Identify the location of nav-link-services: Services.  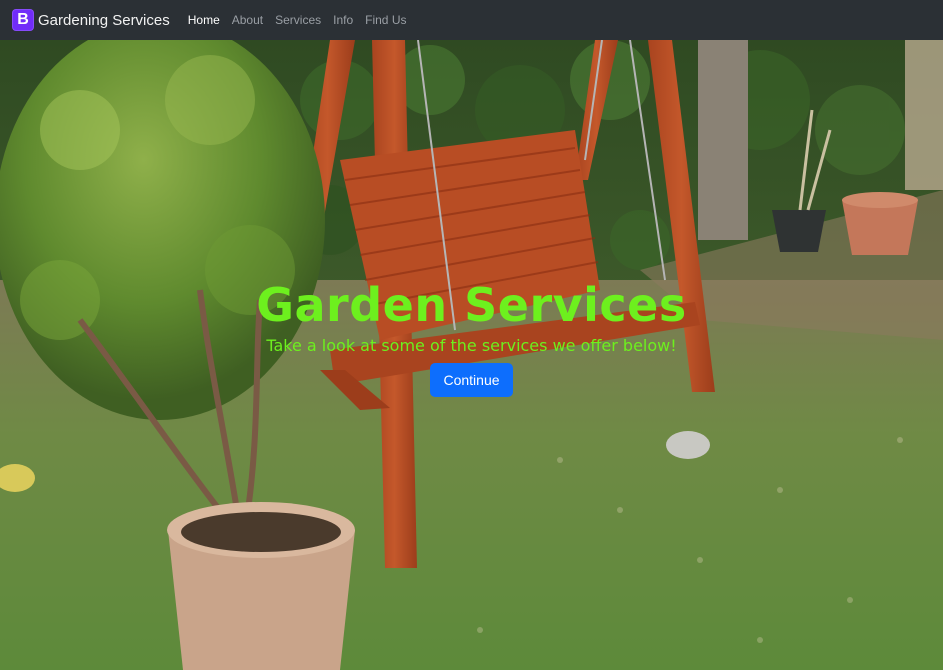
(302, 20).